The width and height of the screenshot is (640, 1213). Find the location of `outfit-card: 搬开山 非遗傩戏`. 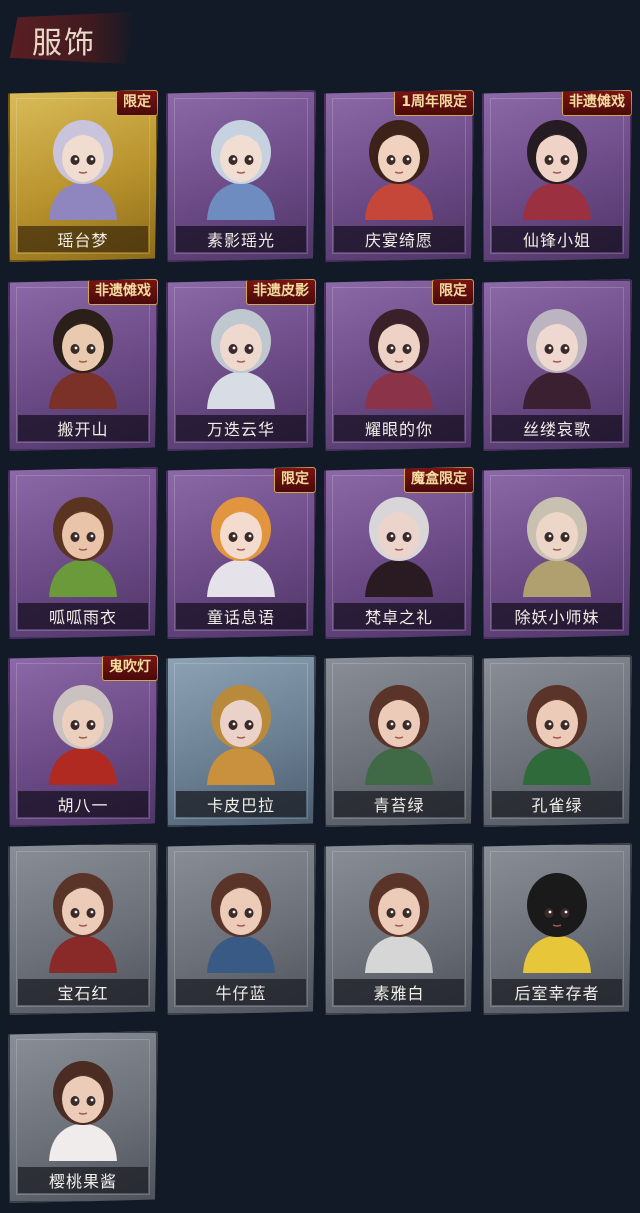

outfit-card: 搬开山 非遗傩戏 is located at coordinates (83, 365).